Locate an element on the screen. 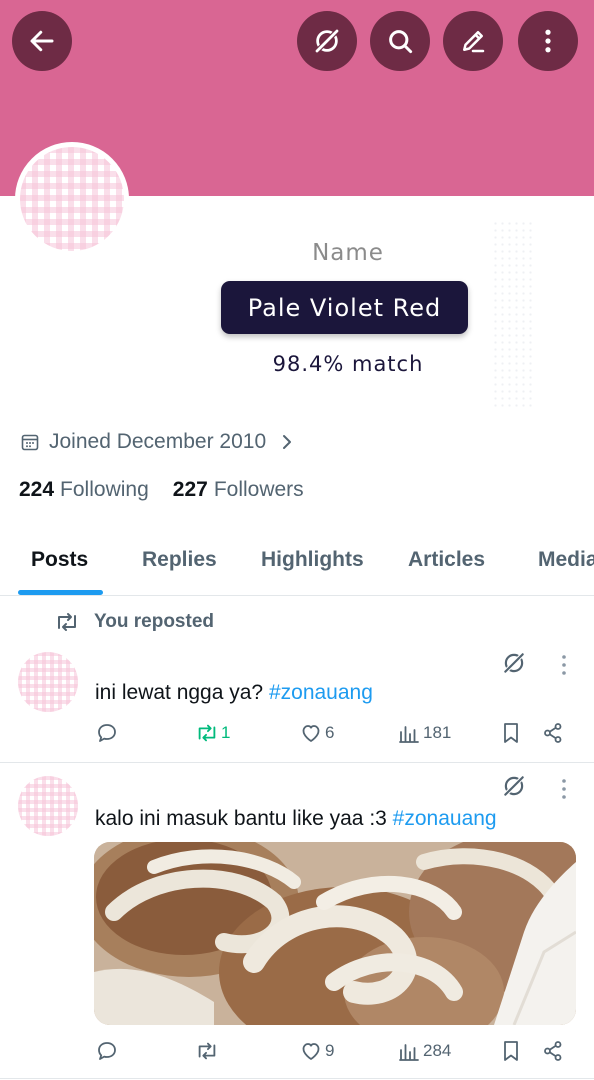 This screenshot has height=1080, width=594. arrow-left-icon is located at coordinates (42, 41).